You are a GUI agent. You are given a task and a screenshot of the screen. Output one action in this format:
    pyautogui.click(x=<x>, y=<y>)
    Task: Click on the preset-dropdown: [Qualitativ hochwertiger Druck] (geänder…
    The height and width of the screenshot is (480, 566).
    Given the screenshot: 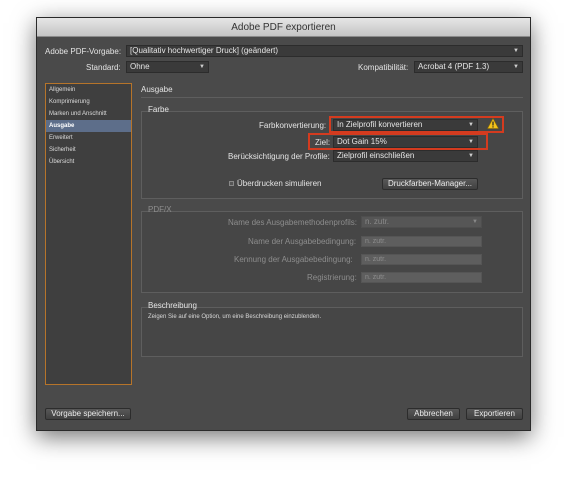 What is the action you would take?
    pyautogui.click(x=324, y=51)
    